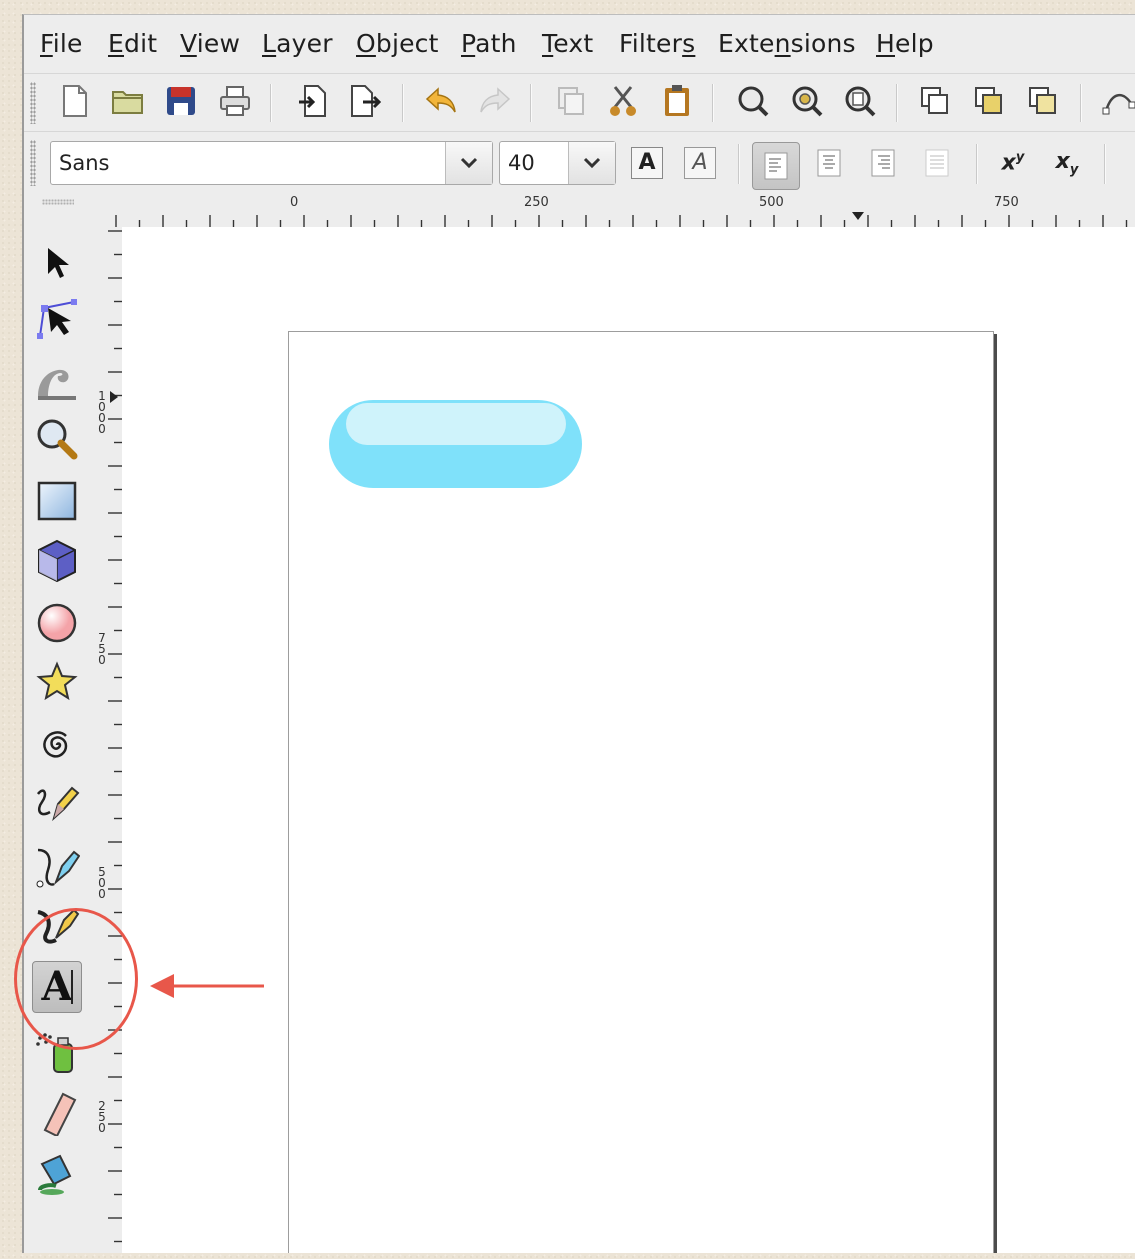  Describe the element at coordinates (132, 44) in the screenshot. I see `menu-edit: Edit` at that location.